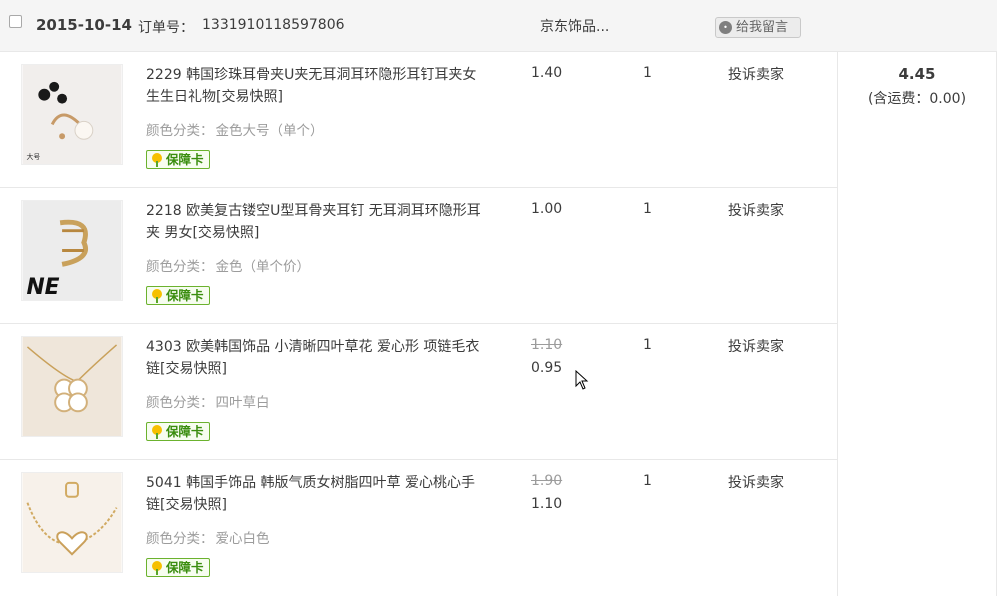 This screenshot has height=596, width=997. What do you see at coordinates (15, 21) in the screenshot?
I see `order-select-checkbox` at bounding box center [15, 21].